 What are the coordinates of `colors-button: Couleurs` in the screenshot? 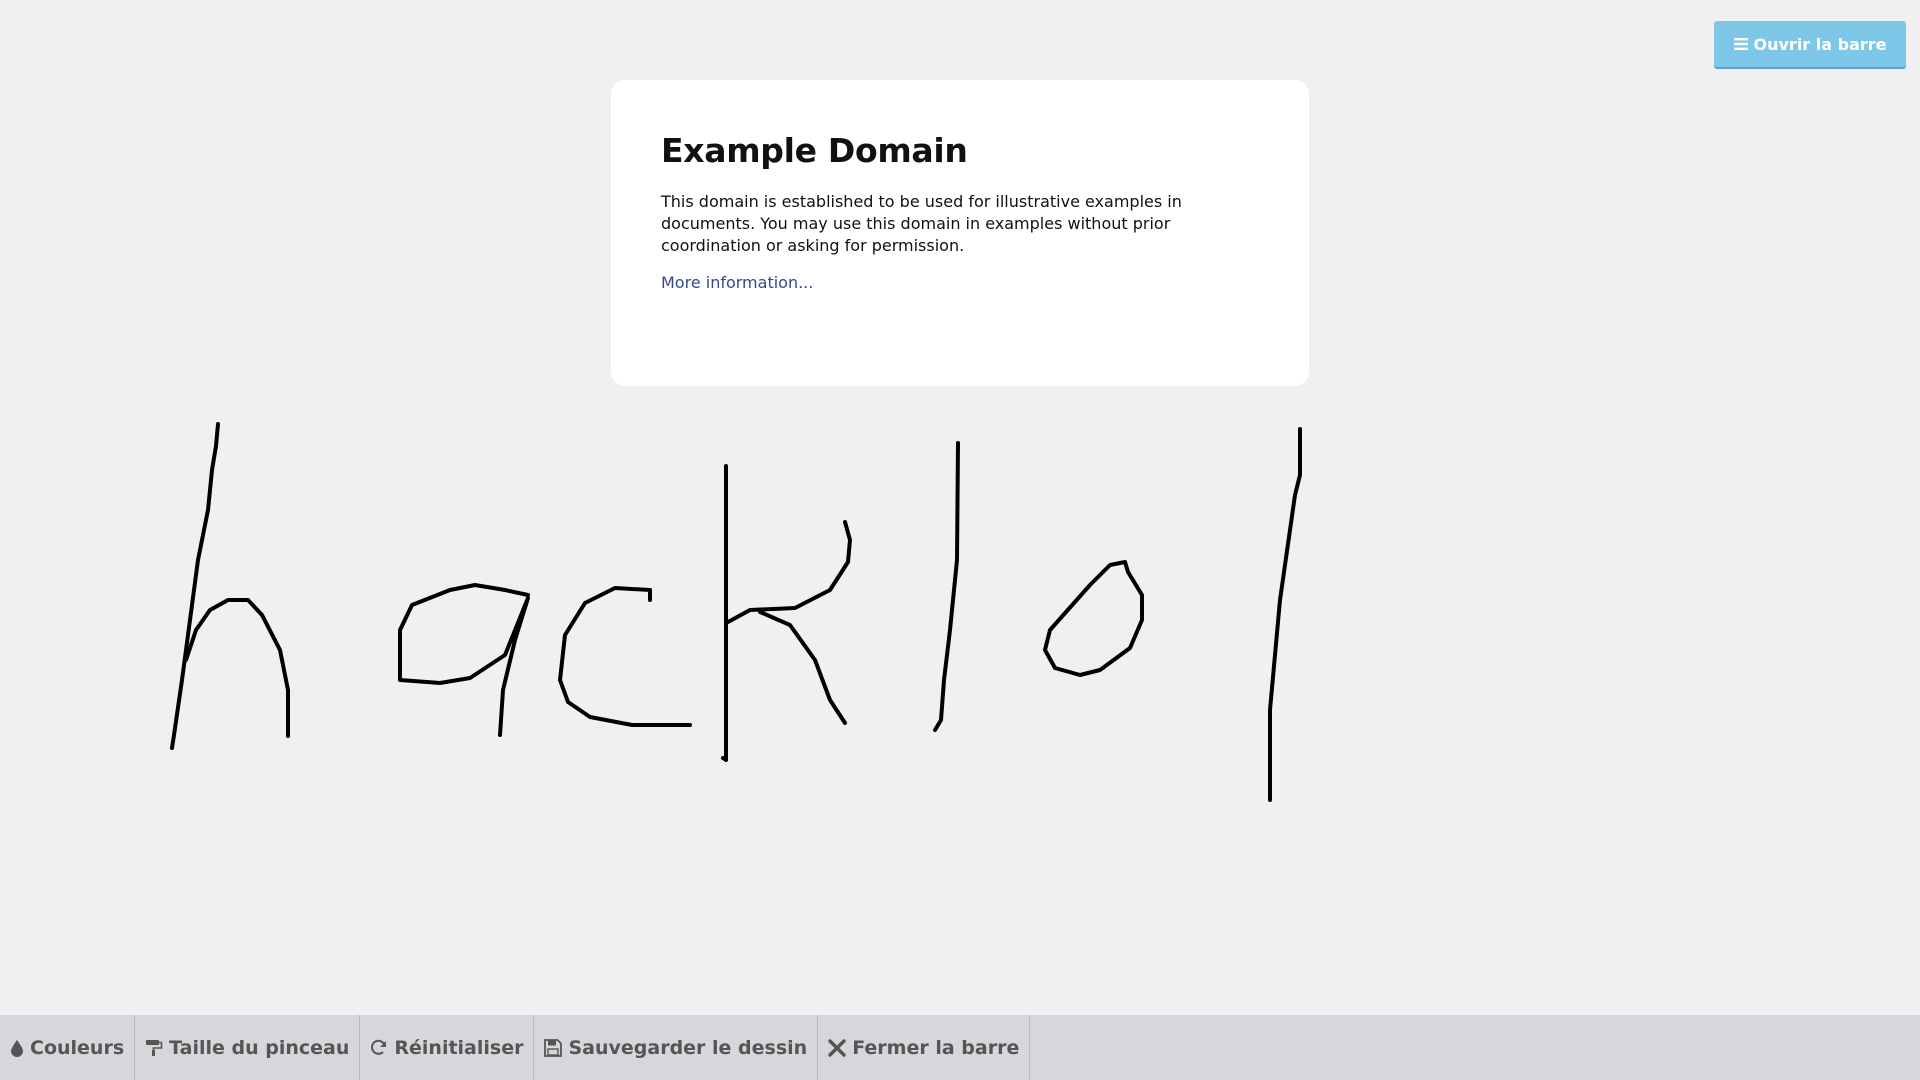 It's located at (68, 1047).